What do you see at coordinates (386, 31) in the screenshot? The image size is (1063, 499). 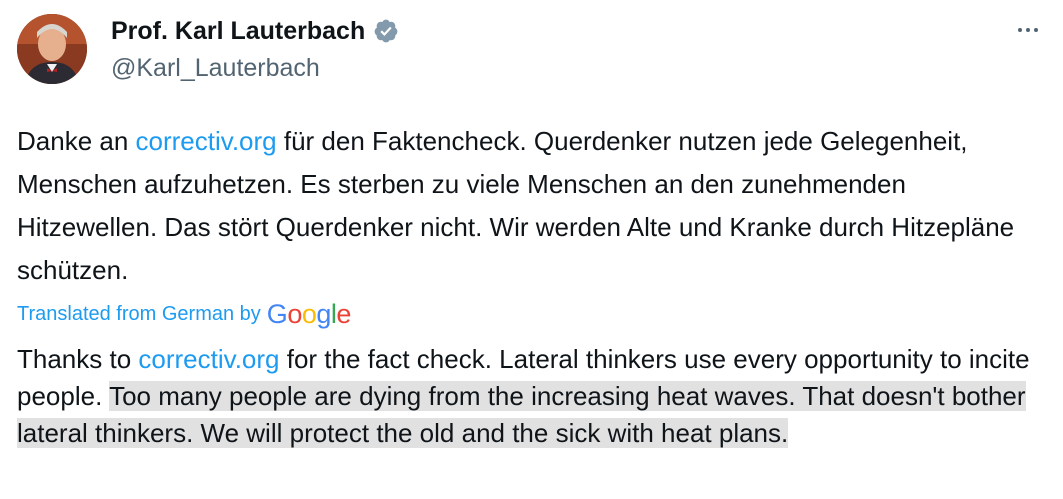 I see `verified-badge-icon` at bounding box center [386, 31].